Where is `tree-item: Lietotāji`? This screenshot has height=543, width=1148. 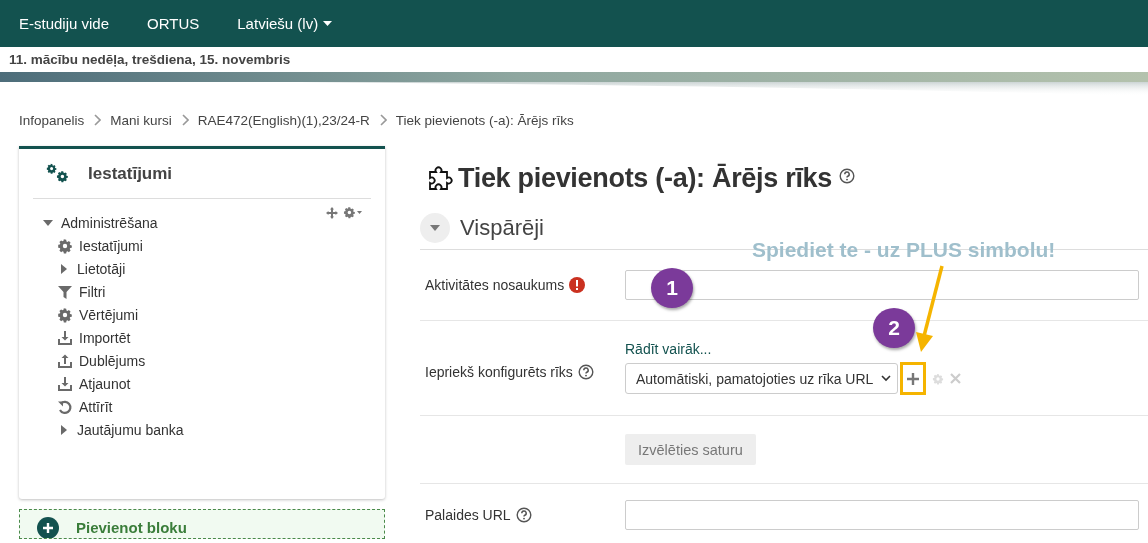 tree-item: Lietotāji is located at coordinates (214, 268).